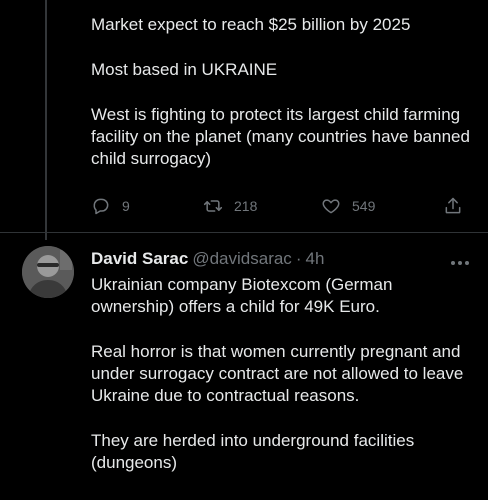 This screenshot has height=500, width=488. I want to click on retweet-icon, so click(213, 206).